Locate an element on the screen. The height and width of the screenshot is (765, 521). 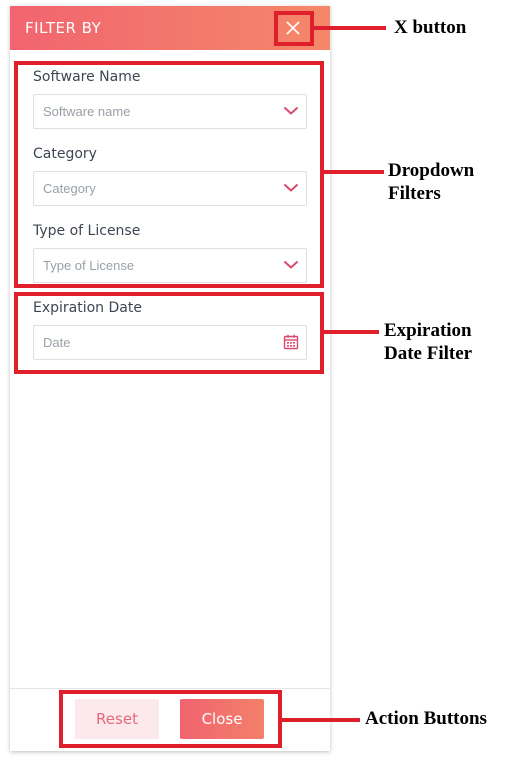
x-button-pointer-line is located at coordinates (350, 28).